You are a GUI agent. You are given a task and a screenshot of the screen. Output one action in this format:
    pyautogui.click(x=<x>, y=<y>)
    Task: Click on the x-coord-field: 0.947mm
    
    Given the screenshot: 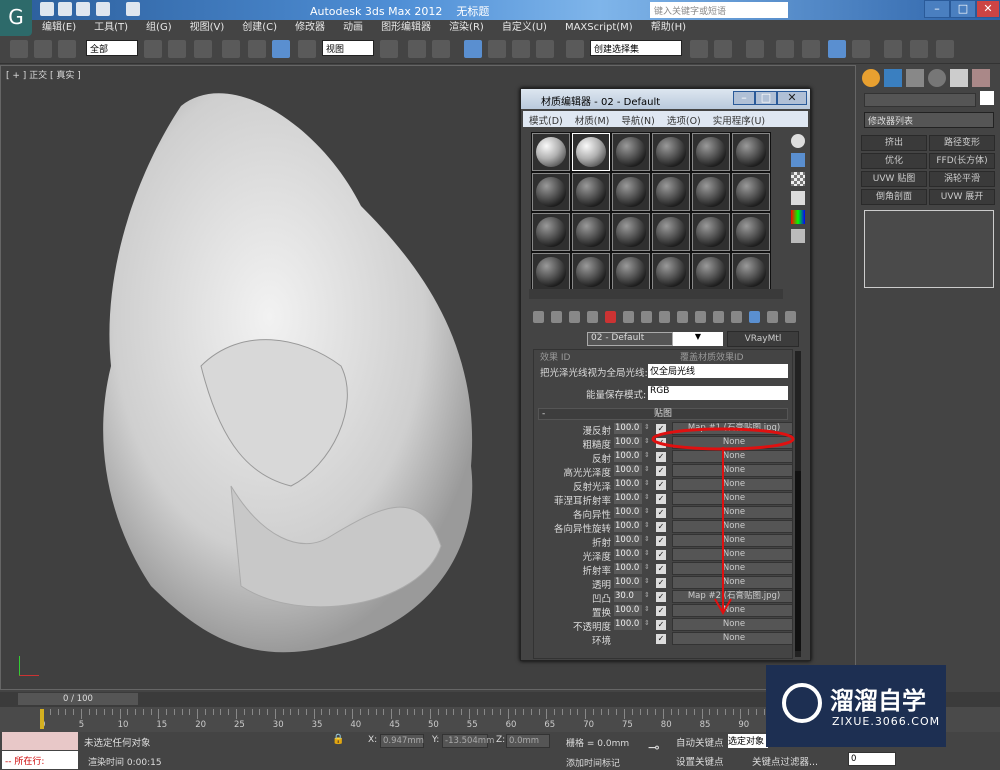 What is the action you would take?
    pyautogui.click(x=402, y=741)
    